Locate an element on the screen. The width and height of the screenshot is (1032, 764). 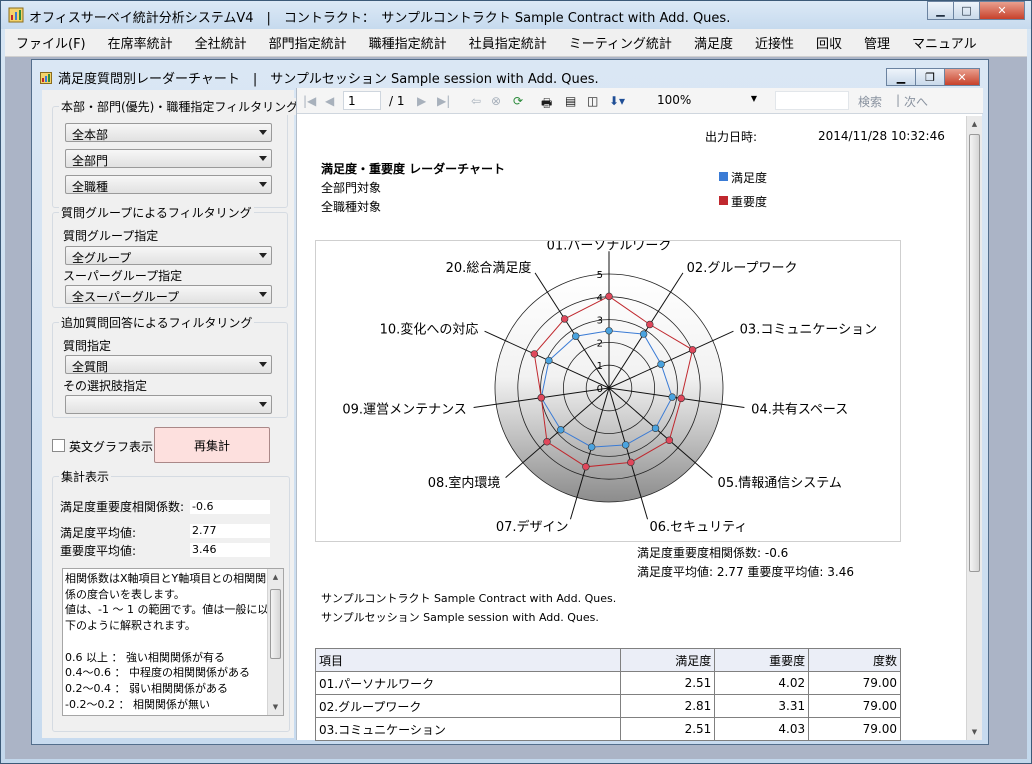
radar-tick-label: 5 is located at coordinates (600, 275).